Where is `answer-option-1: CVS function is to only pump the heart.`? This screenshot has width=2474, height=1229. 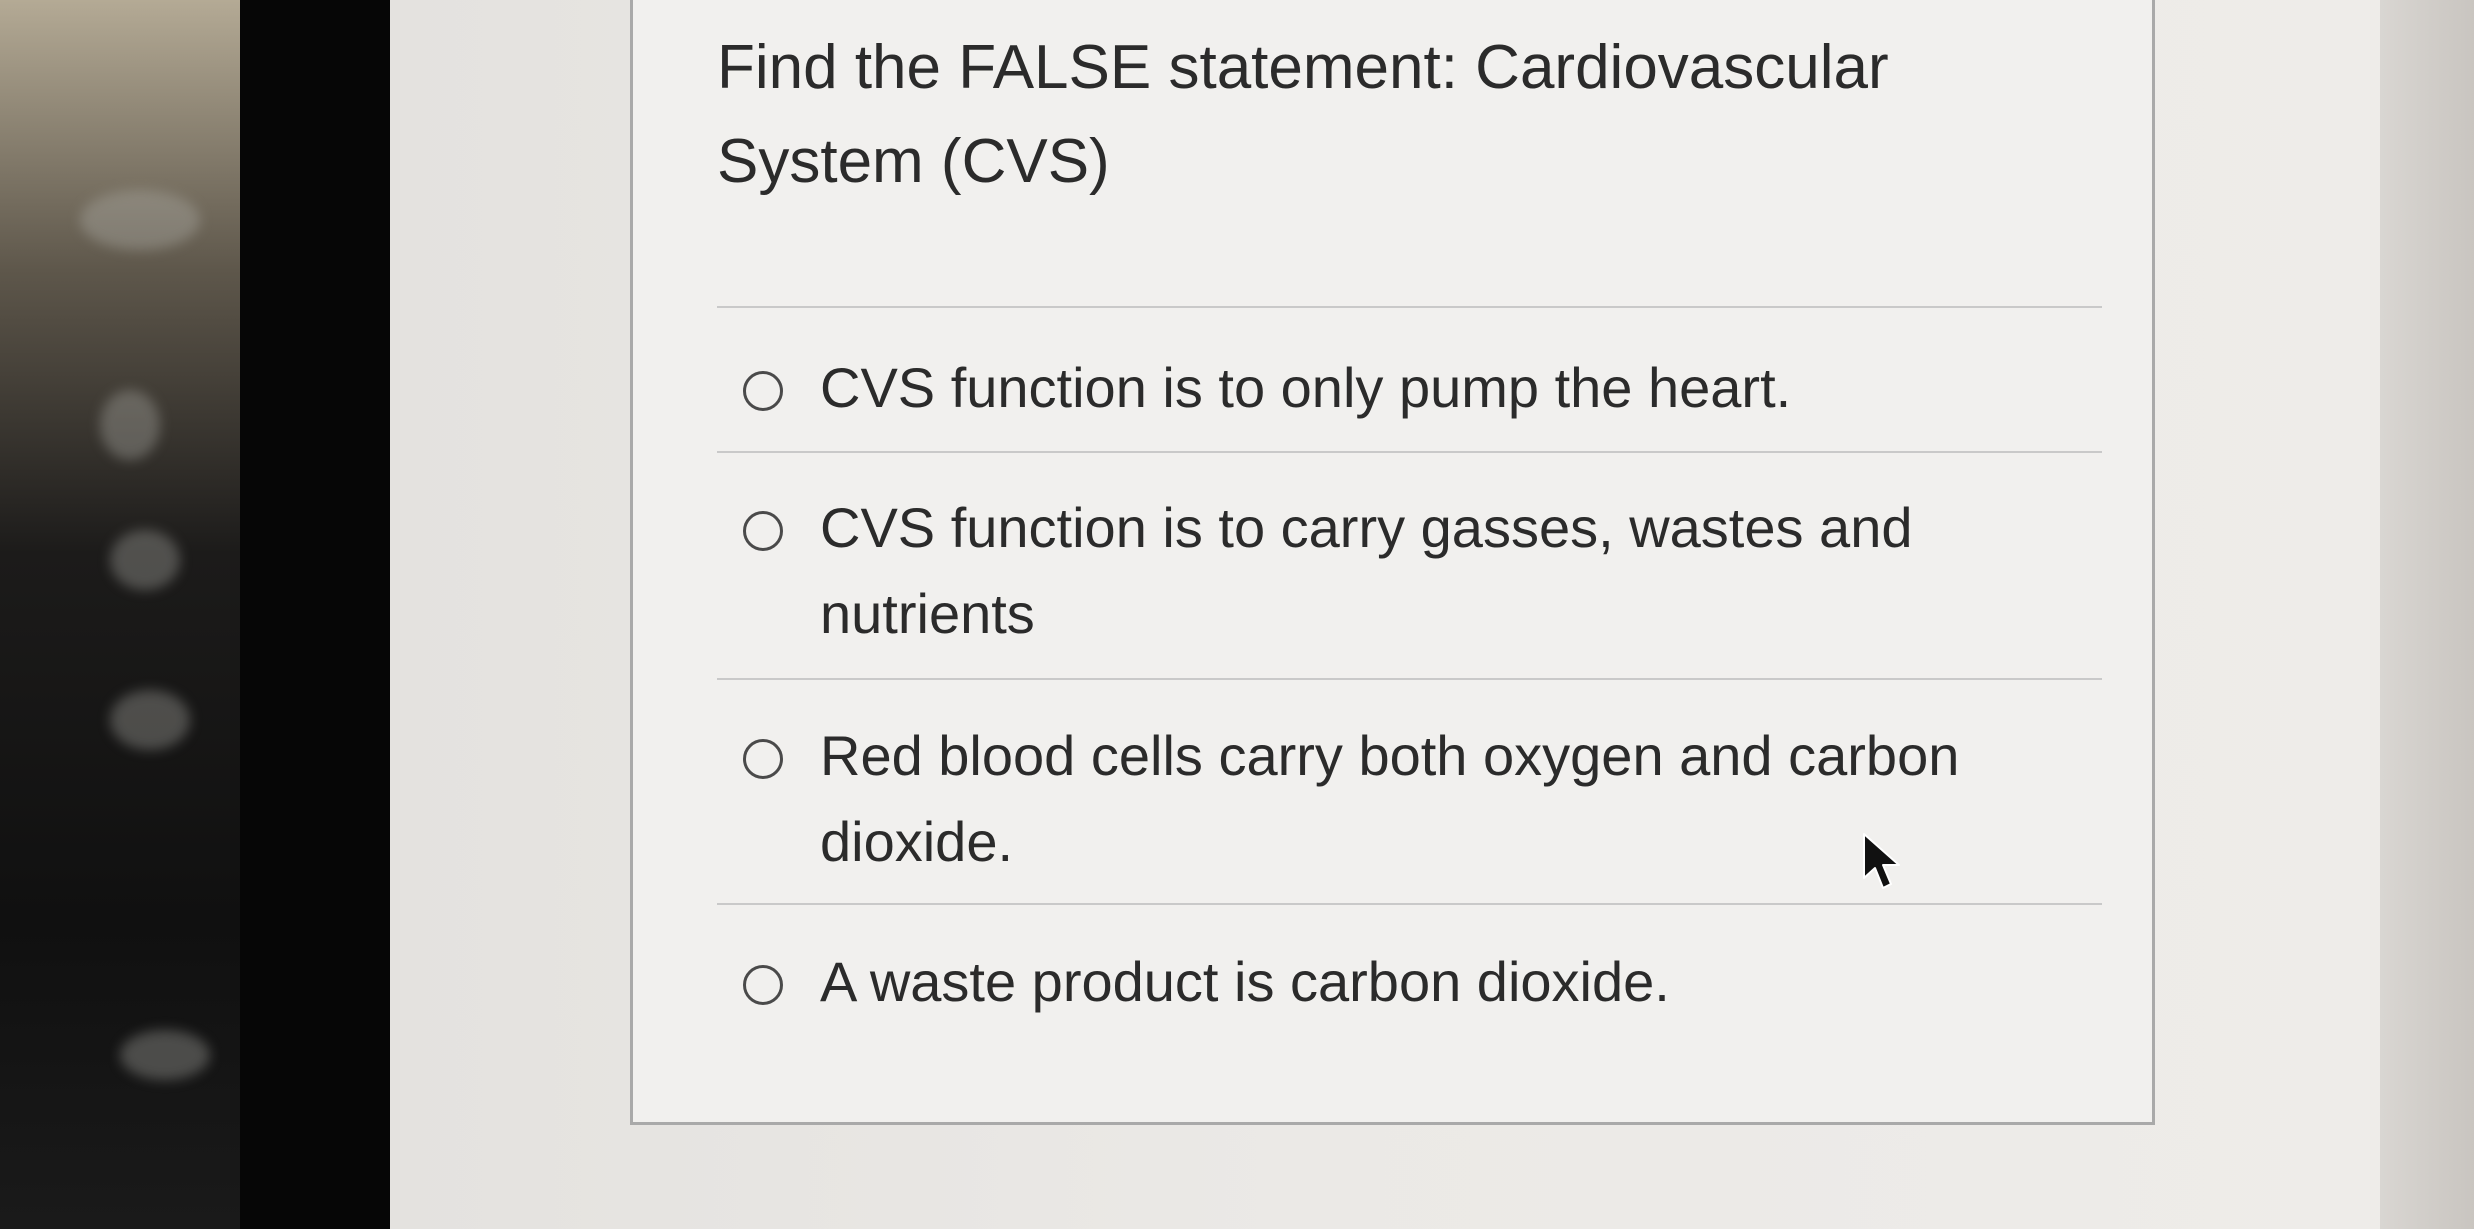
answer-option-1: CVS function is to only pump the heart. is located at coordinates (1368, 388).